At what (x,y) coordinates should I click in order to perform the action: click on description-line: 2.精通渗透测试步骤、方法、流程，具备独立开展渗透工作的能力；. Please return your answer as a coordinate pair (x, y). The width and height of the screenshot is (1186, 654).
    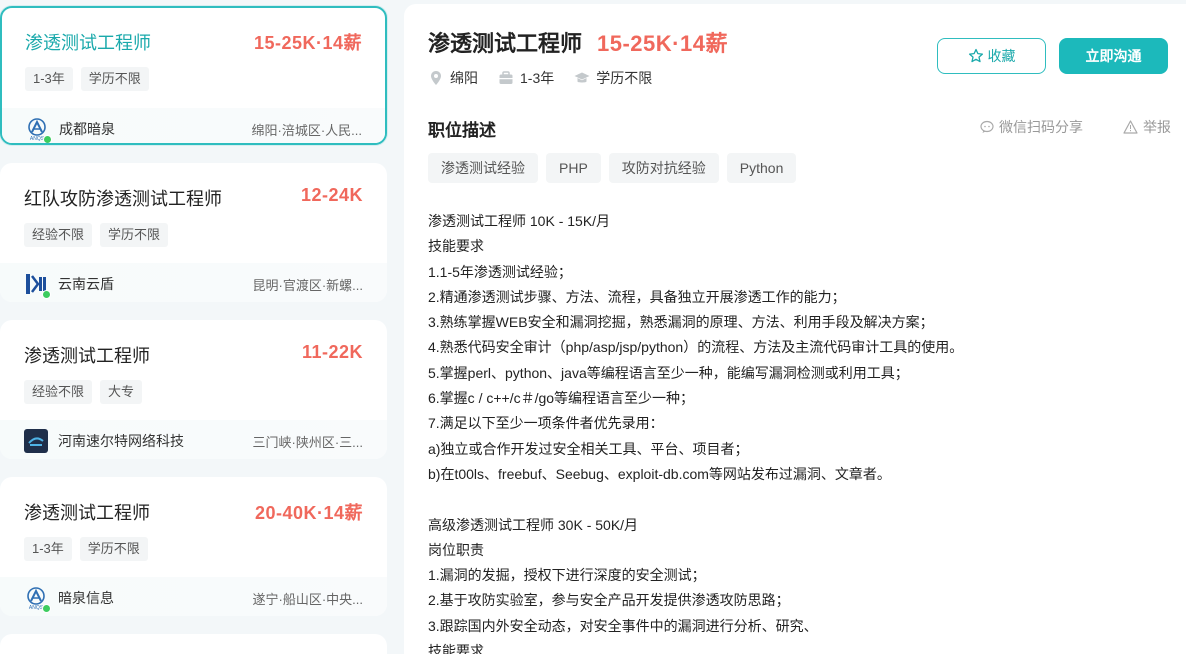
    Looking at the image, I should click on (637, 296).